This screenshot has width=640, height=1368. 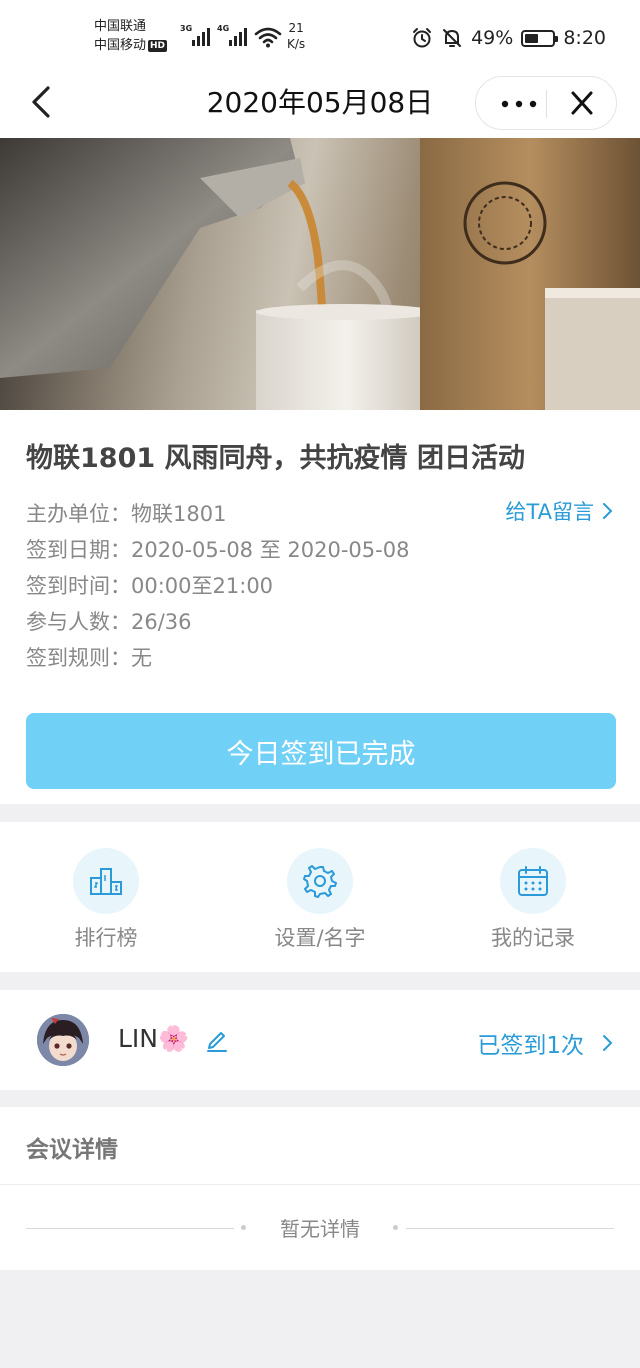 What do you see at coordinates (158, 45) in the screenshot?
I see `hd-badge: HD` at bounding box center [158, 45].